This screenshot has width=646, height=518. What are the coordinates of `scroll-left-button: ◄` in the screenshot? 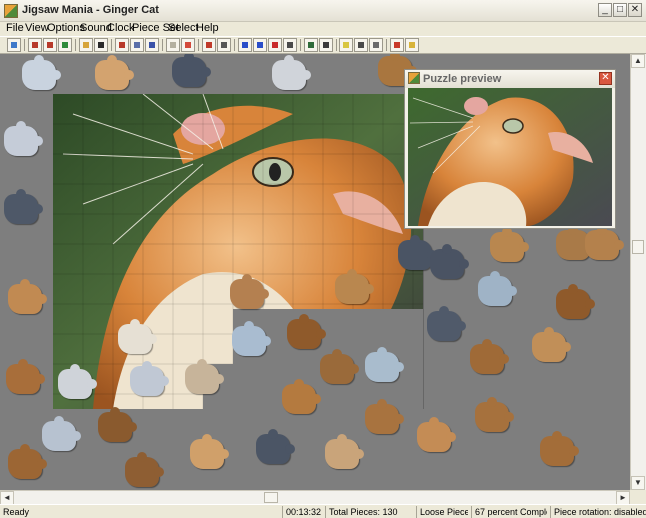 It's located at (7, 498).